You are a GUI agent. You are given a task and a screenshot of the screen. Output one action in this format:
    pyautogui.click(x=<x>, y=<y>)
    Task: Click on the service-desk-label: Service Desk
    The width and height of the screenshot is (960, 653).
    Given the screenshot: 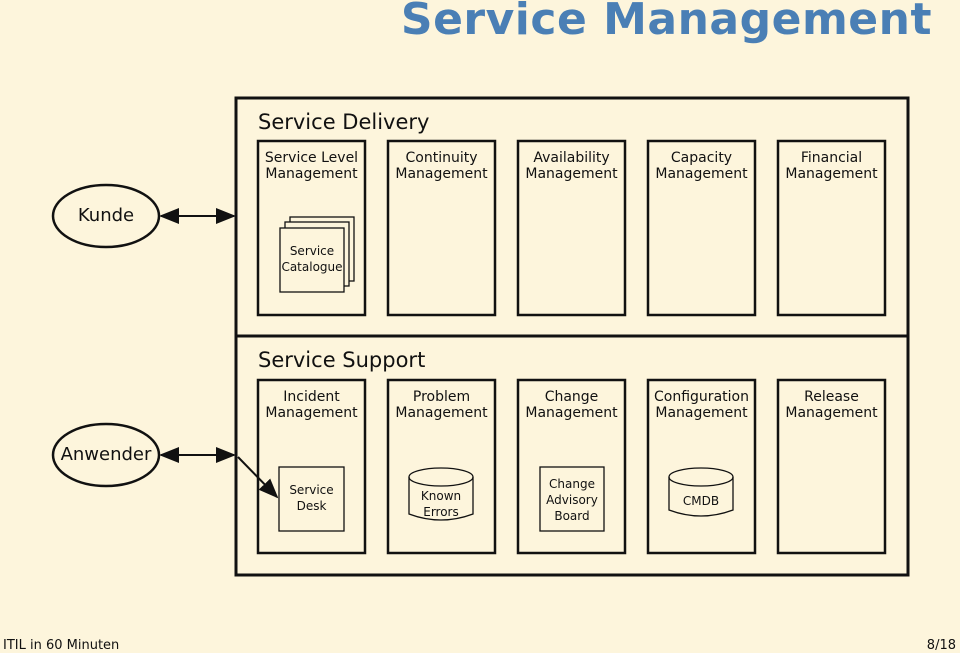 What is the action you would take?
    pyautogui.click(x=311, y=498)
    